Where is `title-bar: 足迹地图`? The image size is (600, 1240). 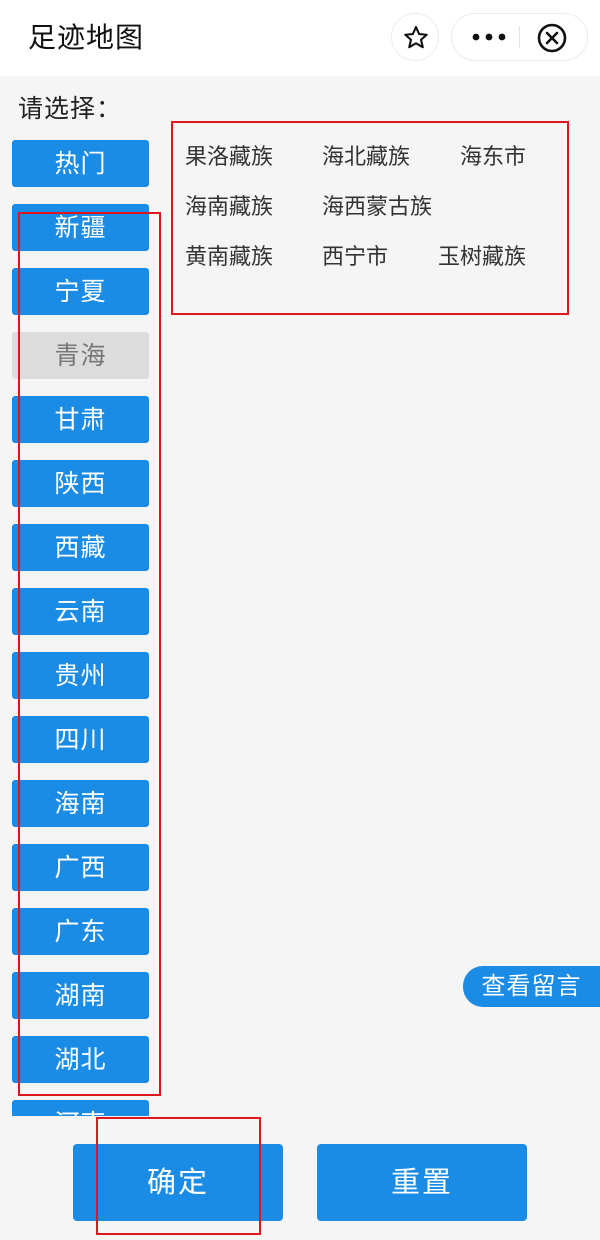 title-bar: 足迹地图 is located at coordinates (300, 38).